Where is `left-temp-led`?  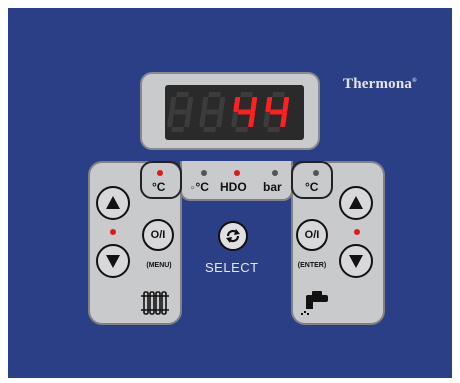 left-temp-led is located at coordinates (160, 173).